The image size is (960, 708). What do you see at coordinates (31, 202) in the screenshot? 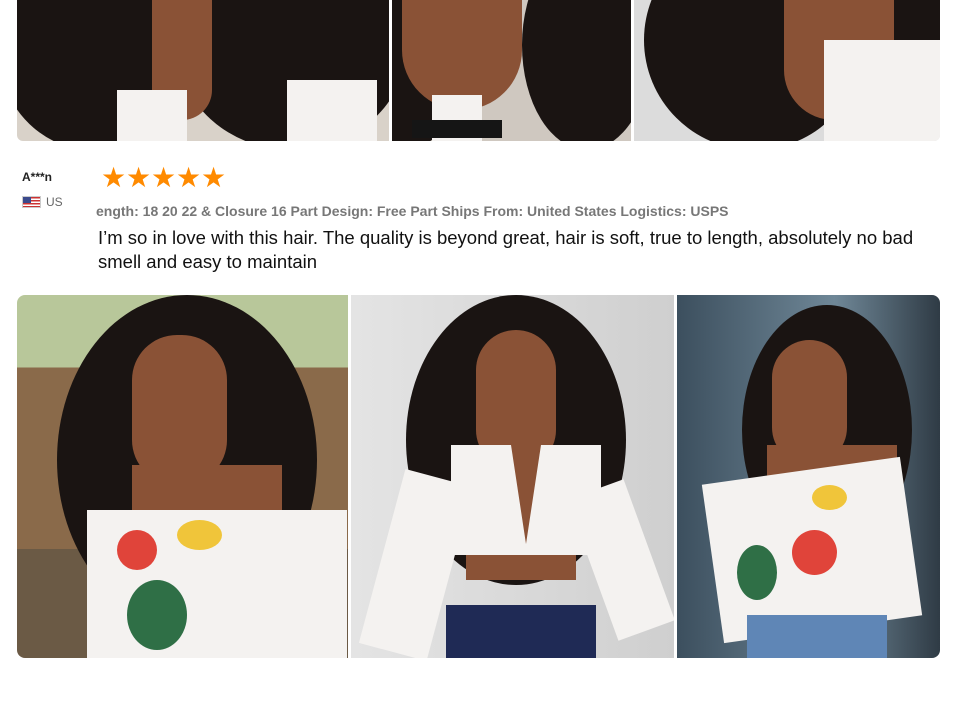
I see `us-flag-icon` at bounding box center [31, 202].